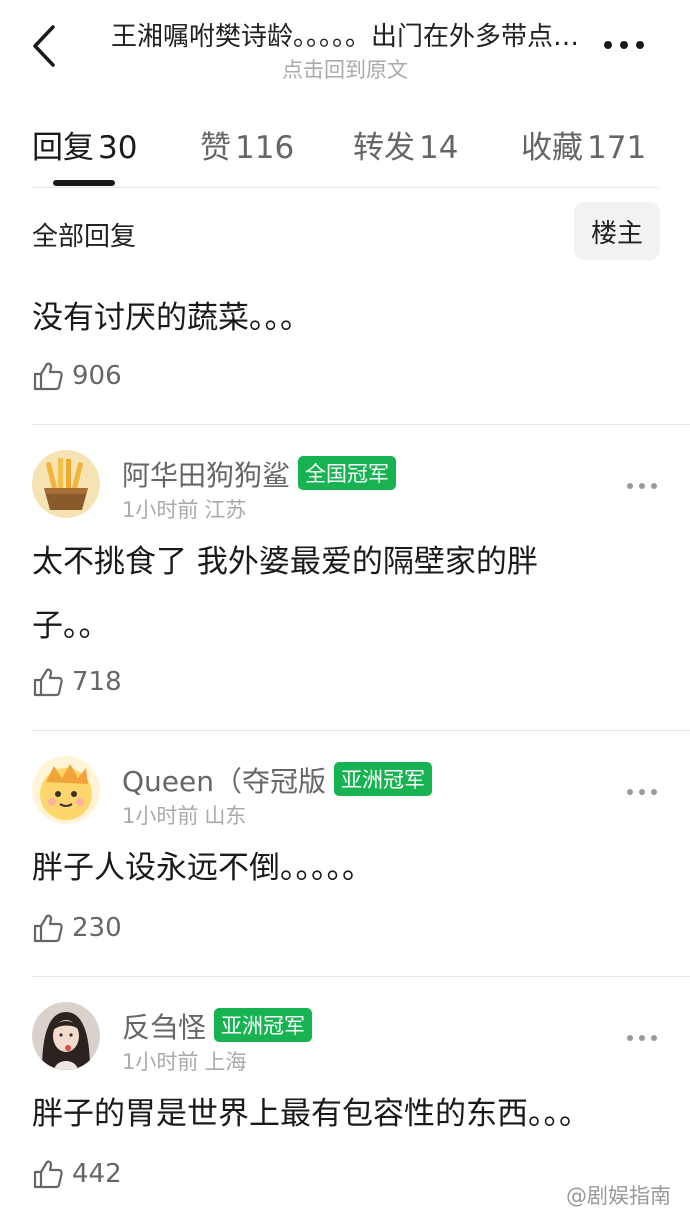 The image size is (690, 1211). What do you see at coordinates (345, 150) in the screenshot?
I see `tab-bar: 回复 30 赞 116 转发 14 收藏 171` at bounding box center [345, 150].